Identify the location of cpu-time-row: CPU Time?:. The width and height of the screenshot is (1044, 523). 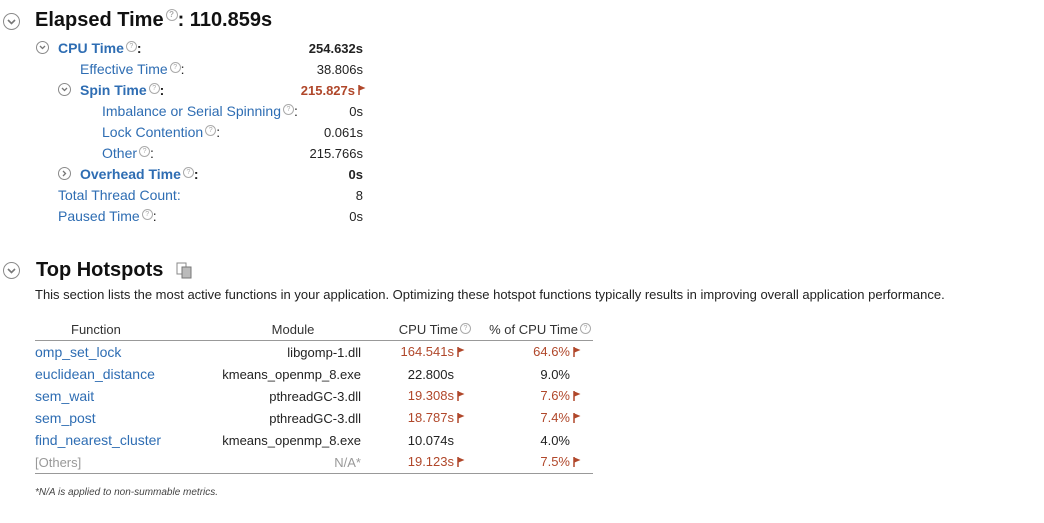
(100, 48).